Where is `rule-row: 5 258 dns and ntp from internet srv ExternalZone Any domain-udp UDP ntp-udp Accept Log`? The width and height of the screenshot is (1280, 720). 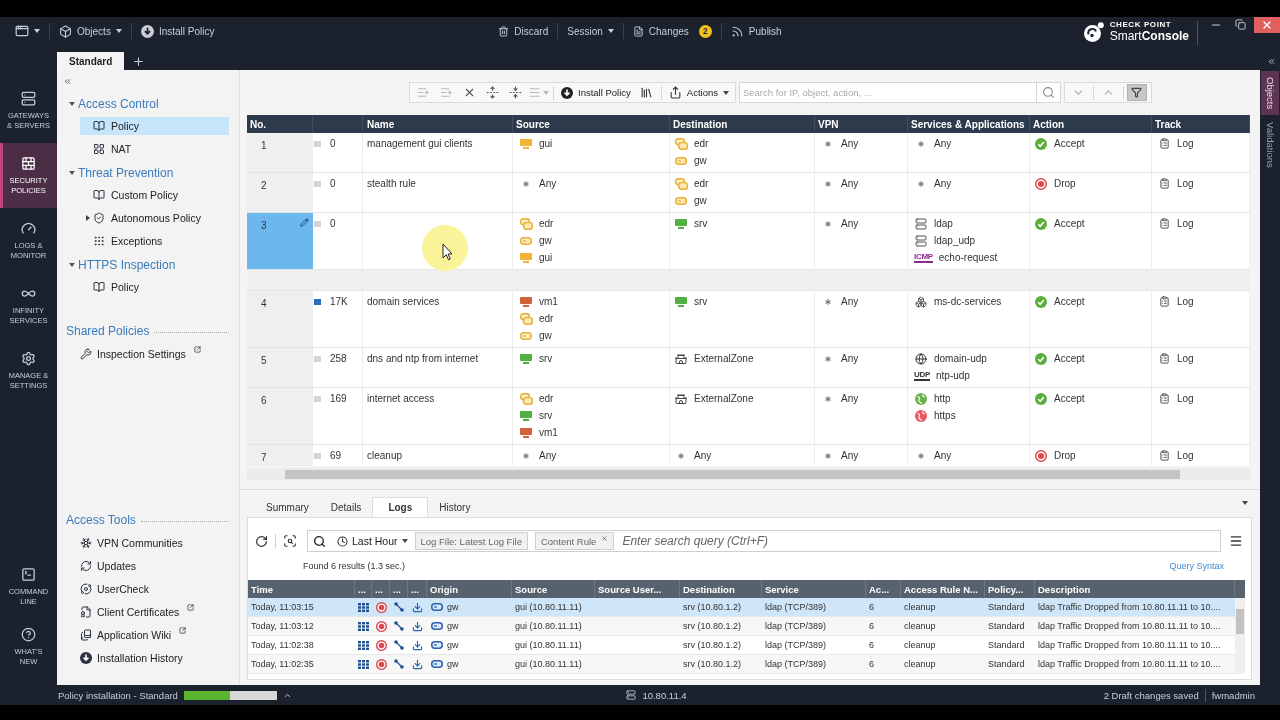 rule-row: 5 258 dns and ntp from internet srv ExternalZone Any domain-udp UDP ntp-udp Accept Log is located at coordinates (748, 368).